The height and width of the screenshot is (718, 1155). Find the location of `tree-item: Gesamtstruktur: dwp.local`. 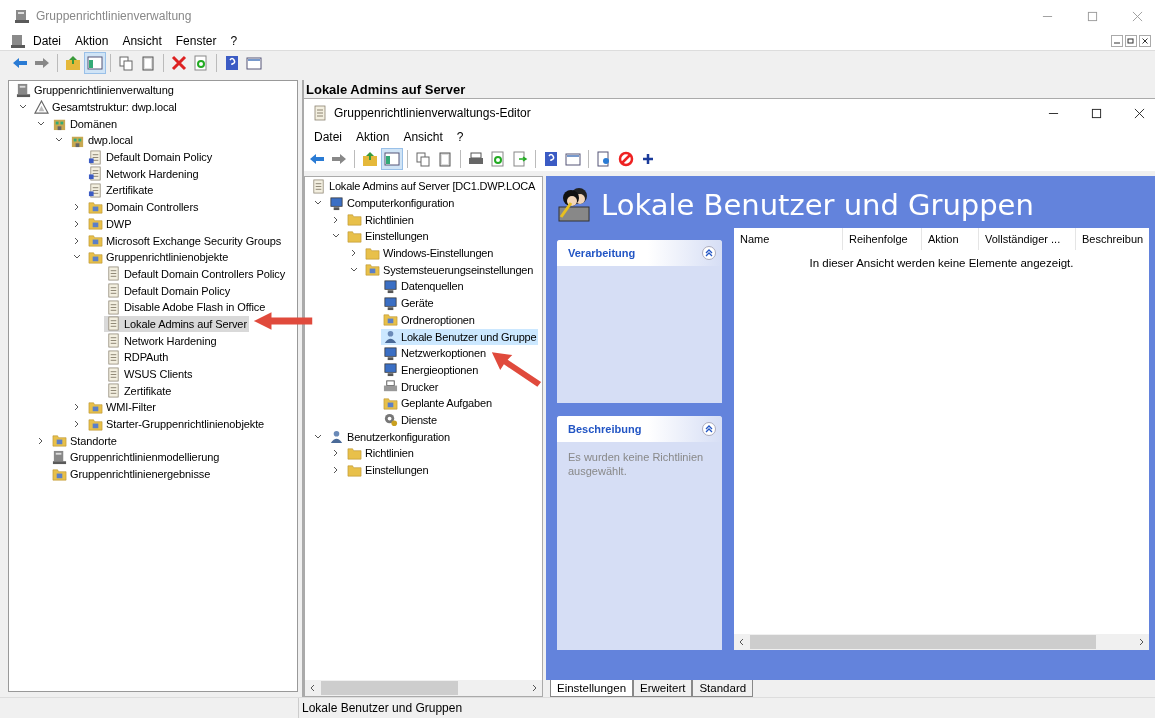

tree-item: Gesamtstruktur: dwp.local is located at coordinates (105, 107).